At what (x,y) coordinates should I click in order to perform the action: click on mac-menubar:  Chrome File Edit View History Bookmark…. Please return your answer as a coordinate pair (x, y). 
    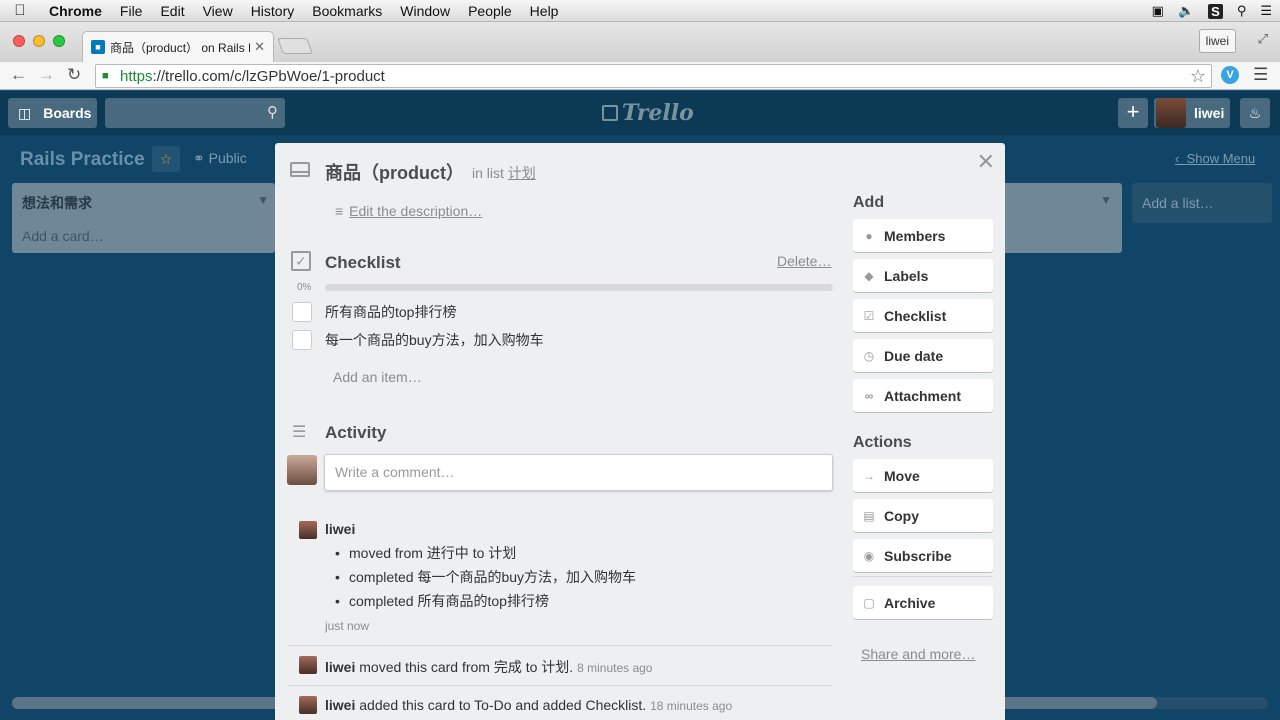
    Looking at the image, I should click on (640, 11).